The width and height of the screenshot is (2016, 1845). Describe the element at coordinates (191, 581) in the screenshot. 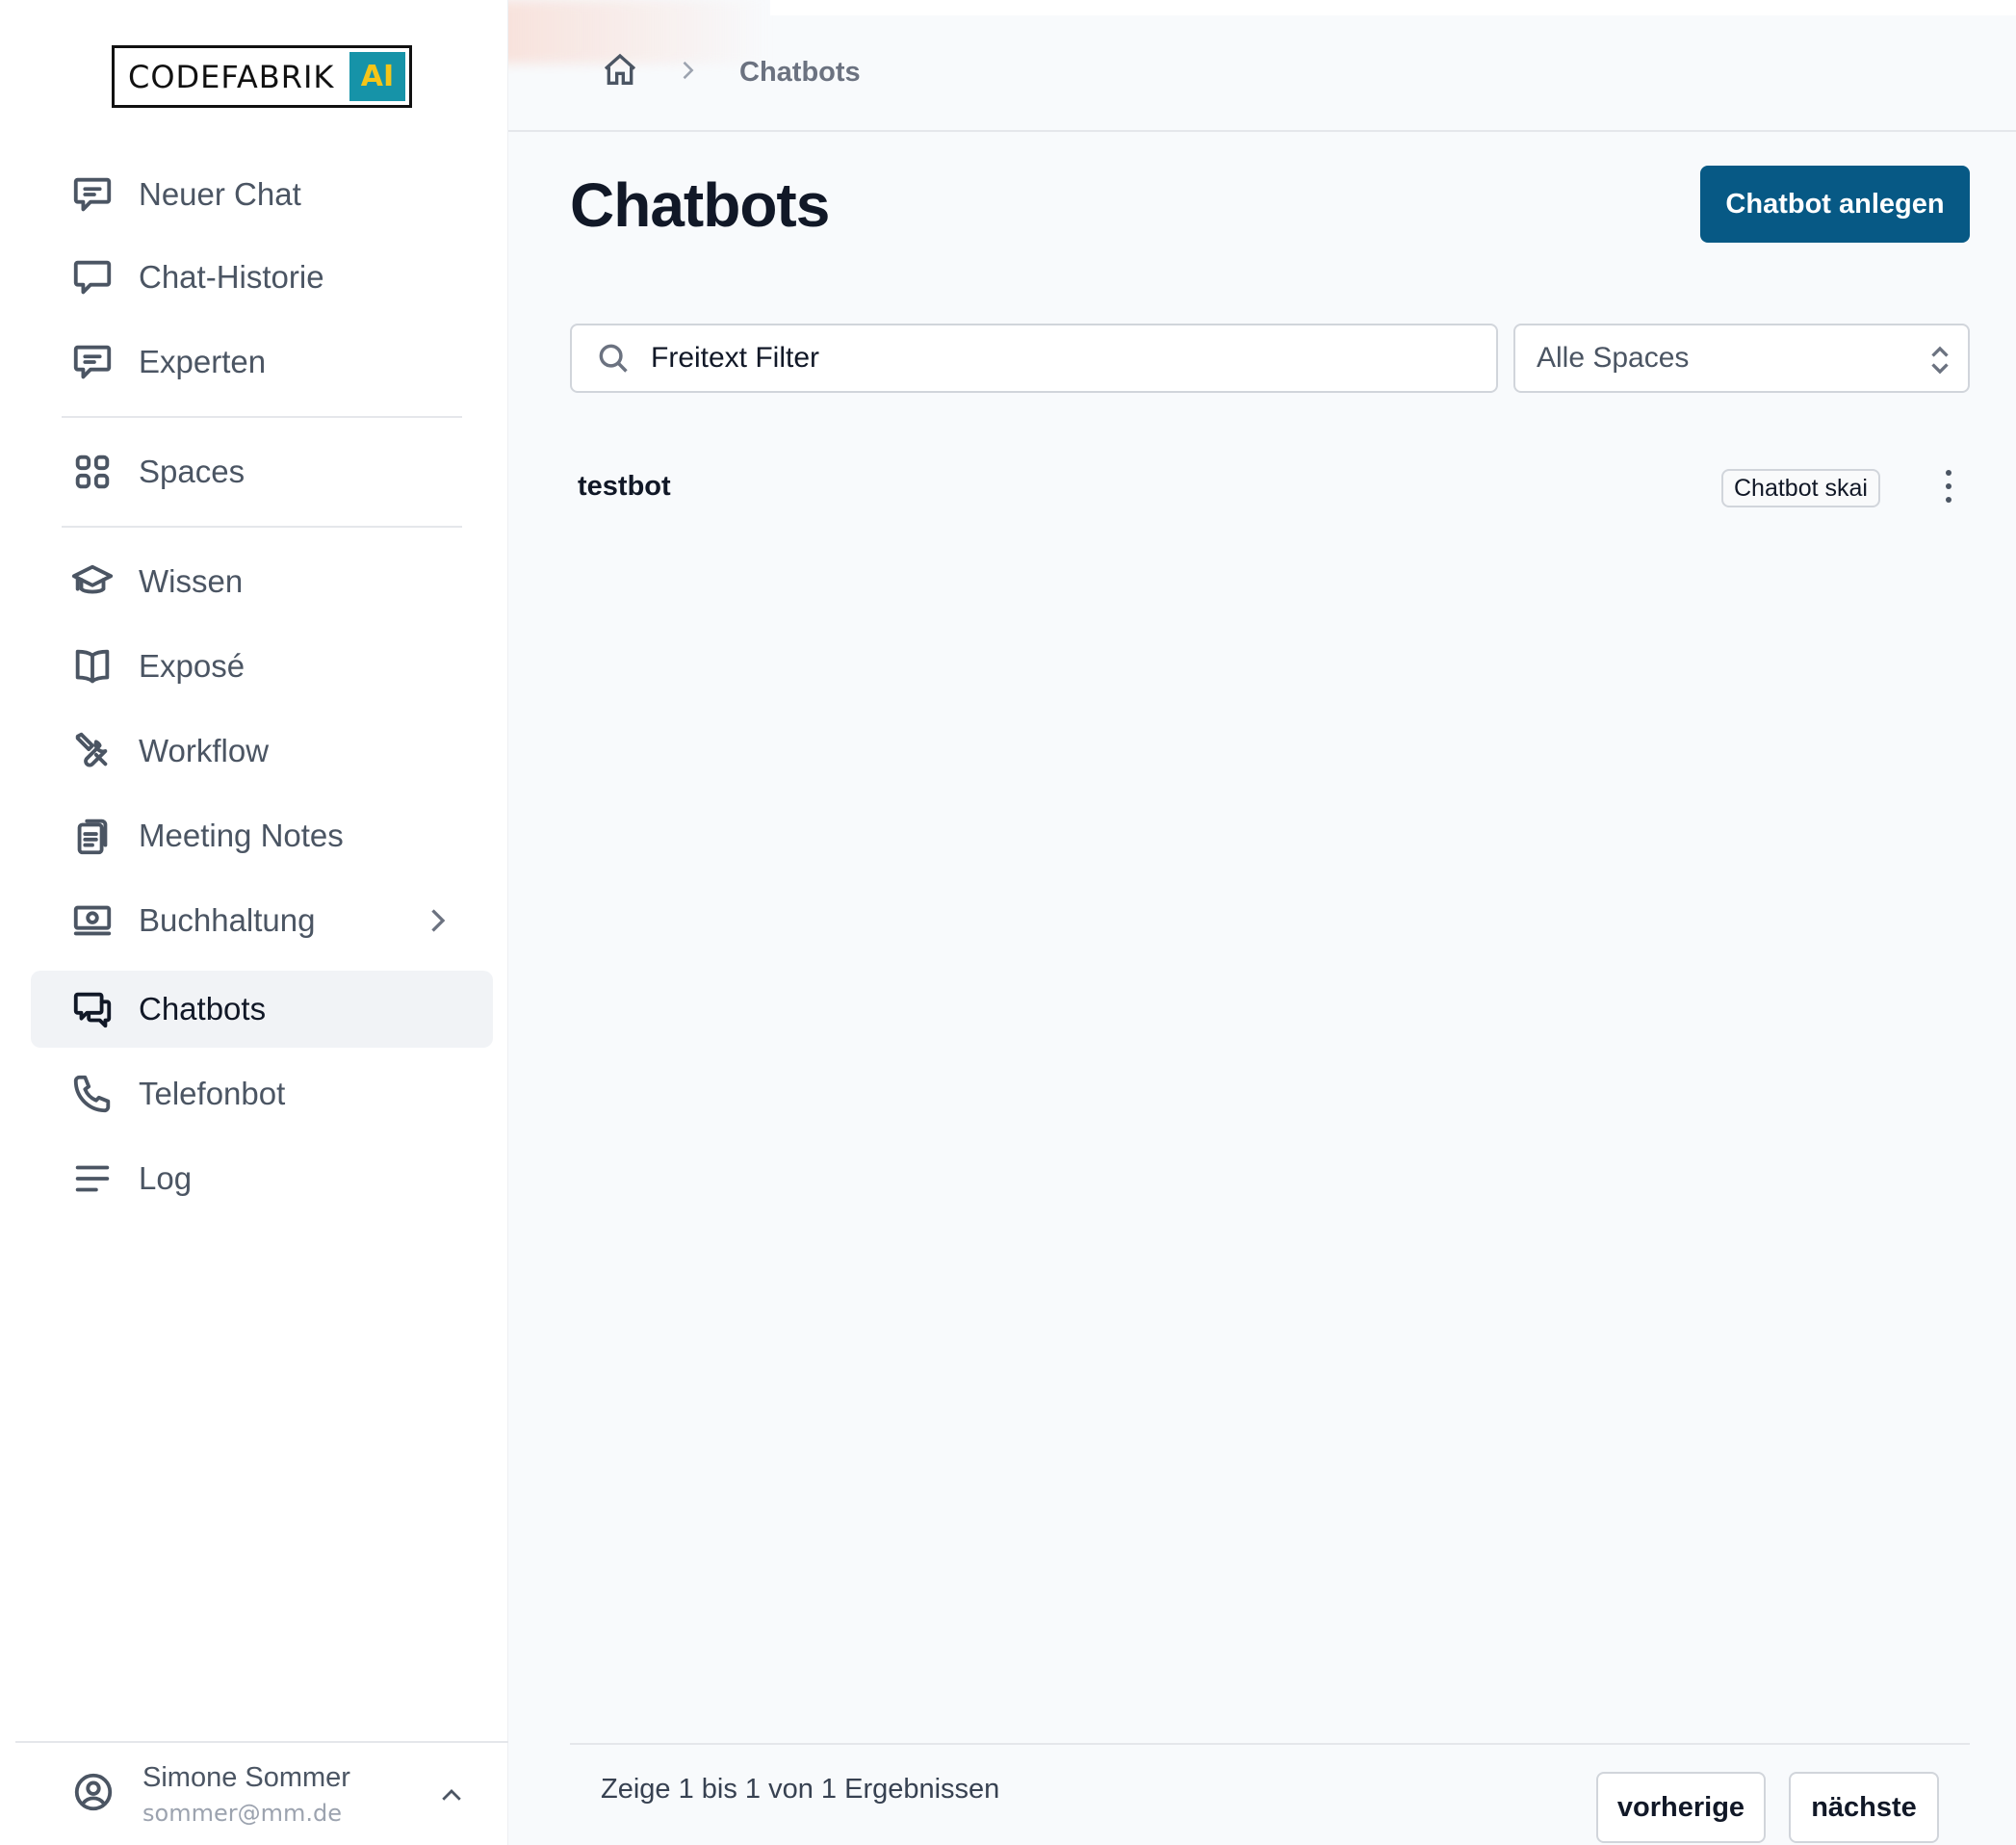

I see `sidebar-item-label: Wissen` at that location.